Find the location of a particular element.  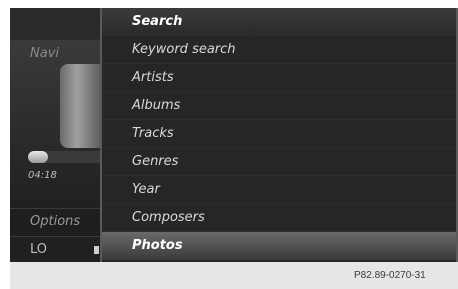

image-caption: P82.89-0270-31 is located at coordinates (390, 275).